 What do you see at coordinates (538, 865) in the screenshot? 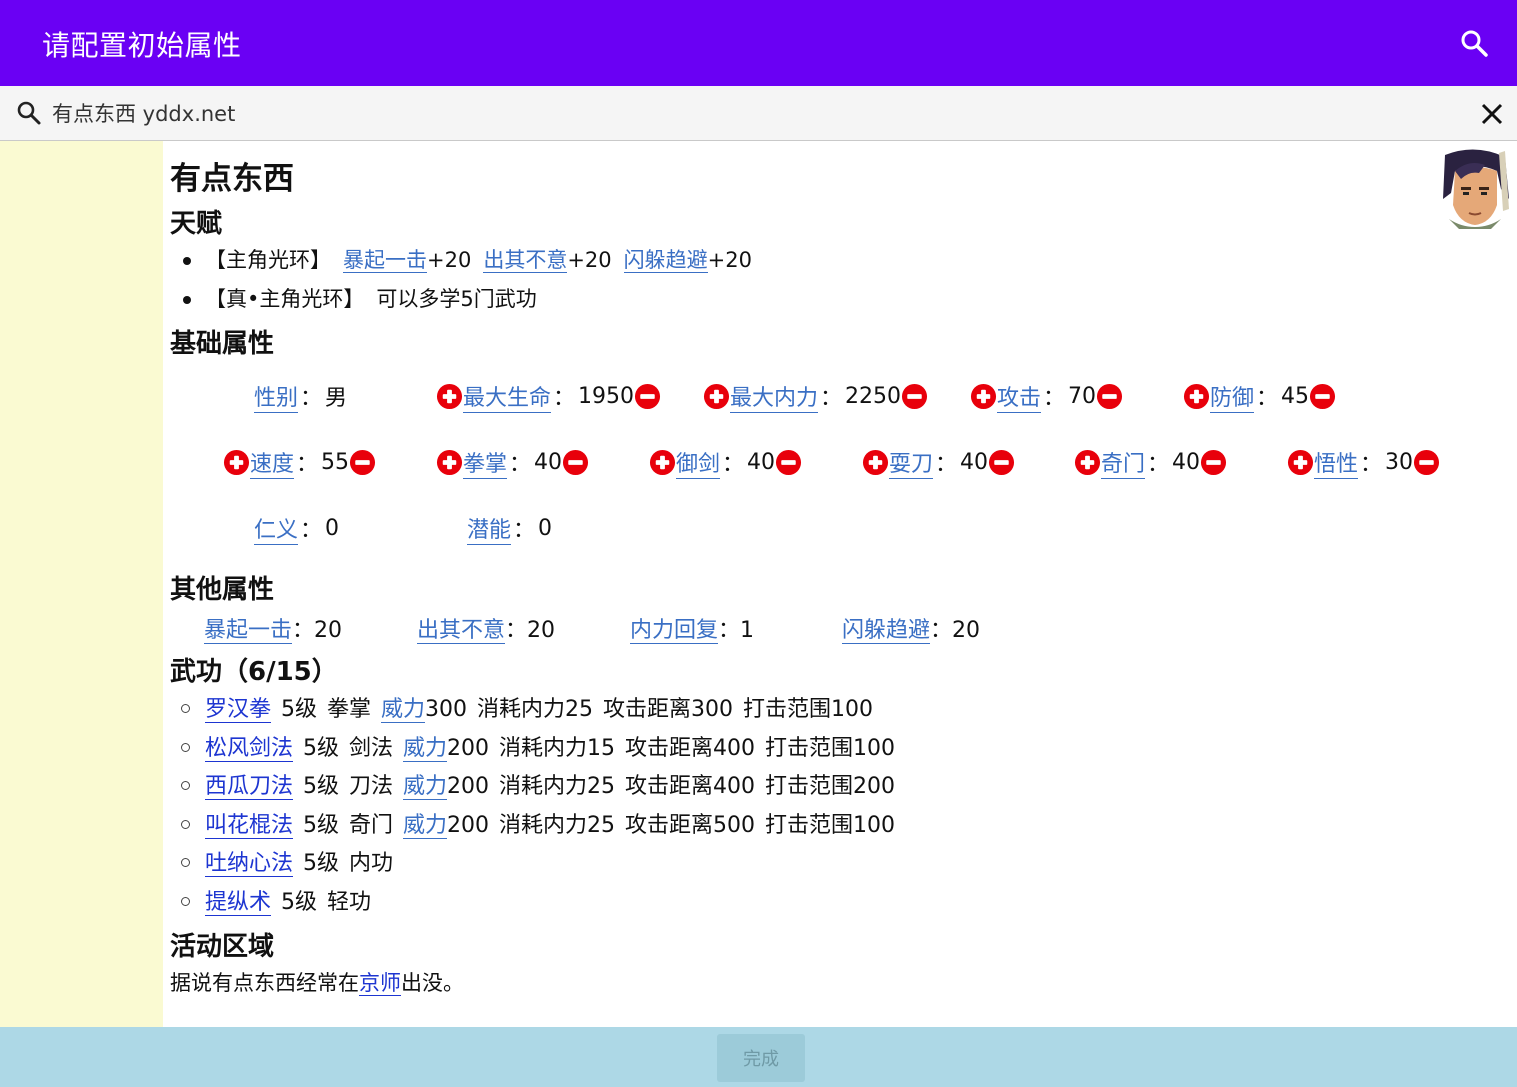
I see `skill-item: 吐纳心法 5级 内功` at bounding box center [538, 865].